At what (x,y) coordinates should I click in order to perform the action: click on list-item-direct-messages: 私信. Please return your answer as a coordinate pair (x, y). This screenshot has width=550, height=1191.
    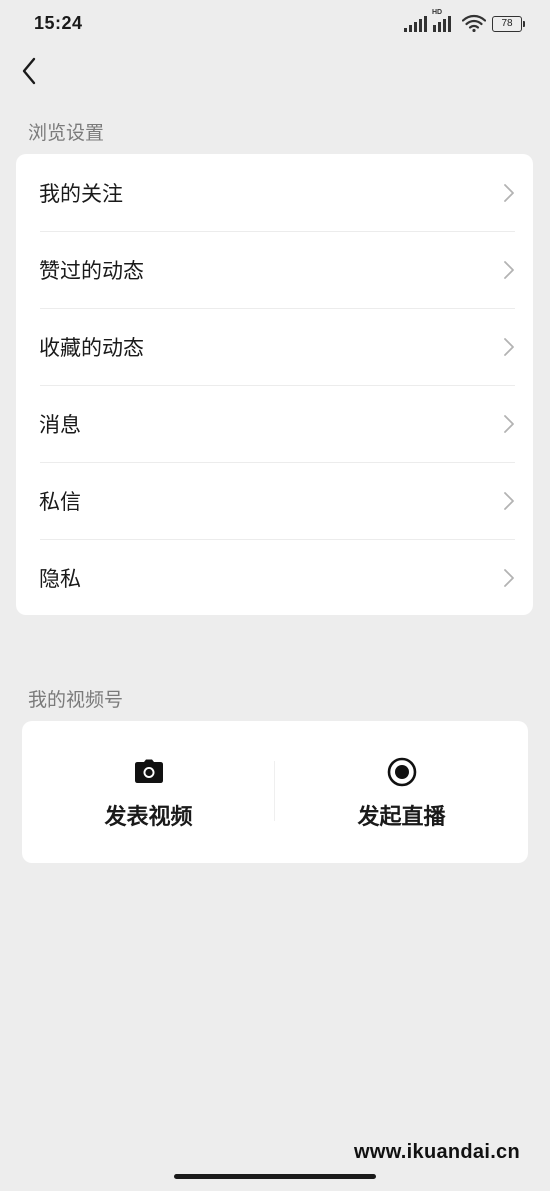
    Looking at the image, I should click on (274, 500).